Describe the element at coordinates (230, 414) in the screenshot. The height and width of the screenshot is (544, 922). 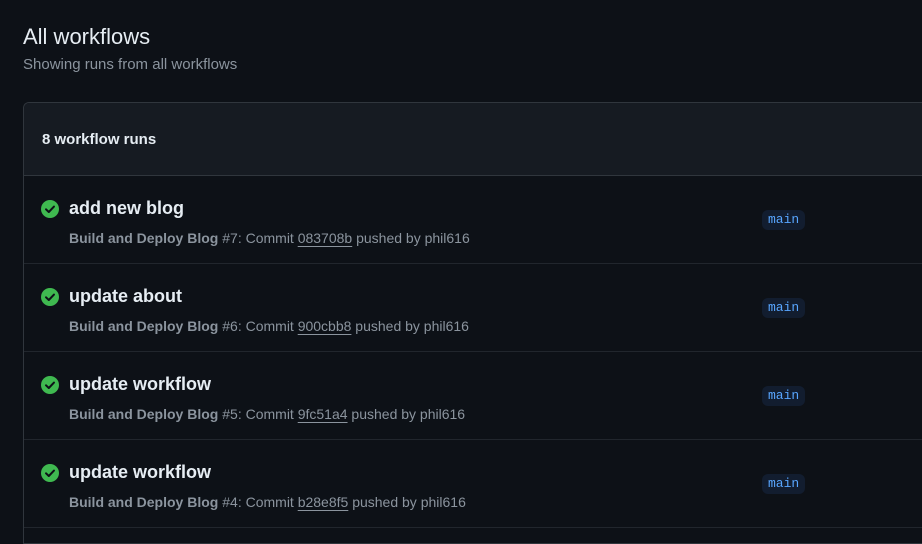
I see `run-number: #5` at that location.